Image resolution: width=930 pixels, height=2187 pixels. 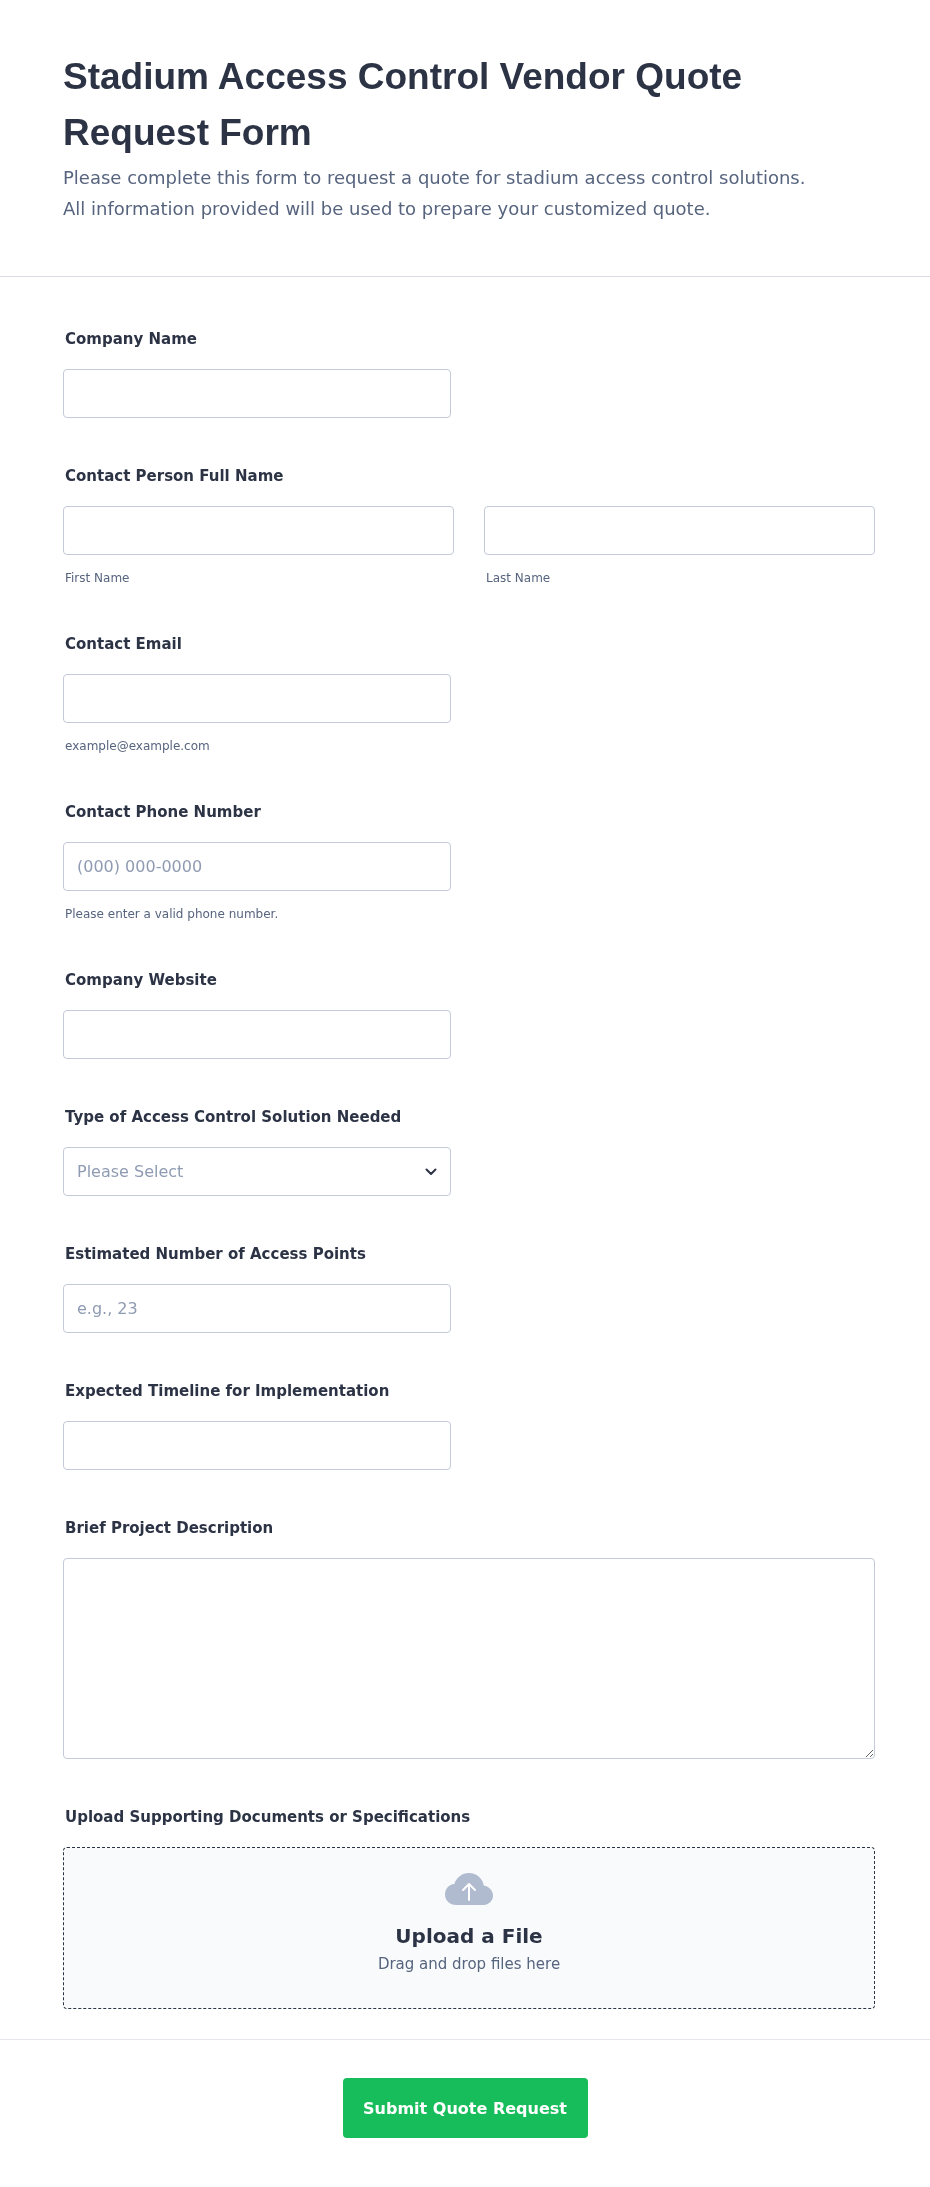 What do you see at coordinates (169, 1528) in the screenshot?
I see `field-label: Brief Project Description` at bounding box center [169, 1528].